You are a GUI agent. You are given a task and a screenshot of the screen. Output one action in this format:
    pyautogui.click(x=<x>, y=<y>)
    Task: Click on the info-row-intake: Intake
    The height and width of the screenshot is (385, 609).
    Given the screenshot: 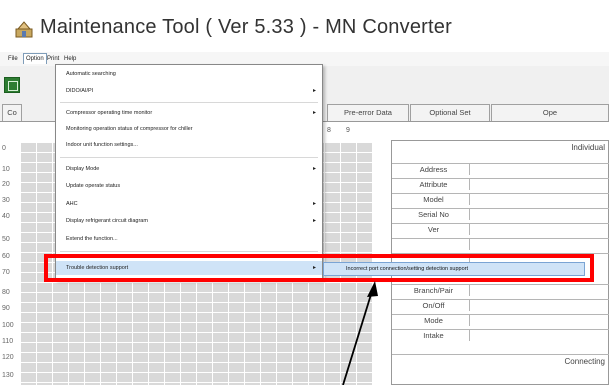 What is the action you would take?
    pyautogui.click(x=500, y=335)
    